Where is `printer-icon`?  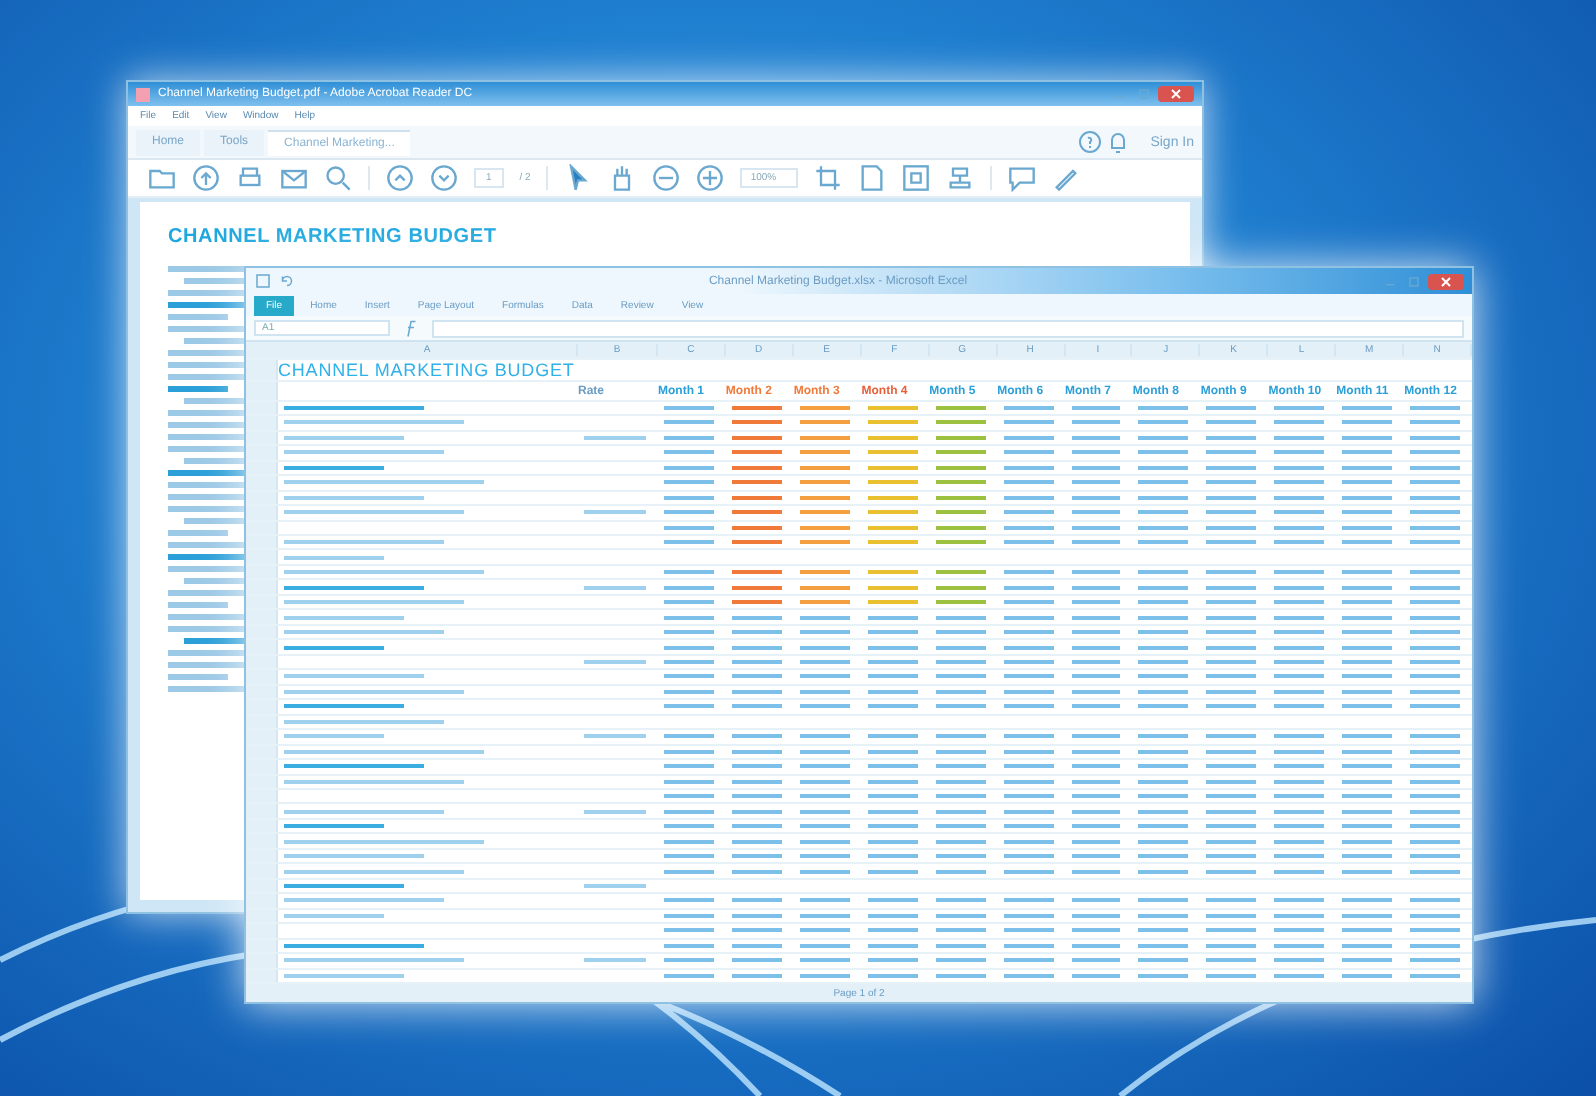 printer-icon is located at coordinates (250, 178).